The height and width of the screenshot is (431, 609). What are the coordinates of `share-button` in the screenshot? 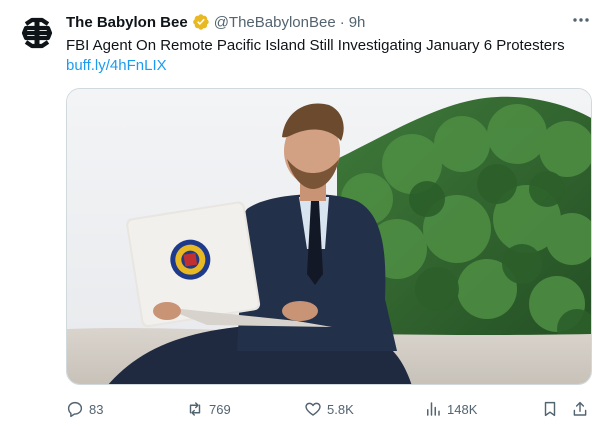 It's located at (580, 409).